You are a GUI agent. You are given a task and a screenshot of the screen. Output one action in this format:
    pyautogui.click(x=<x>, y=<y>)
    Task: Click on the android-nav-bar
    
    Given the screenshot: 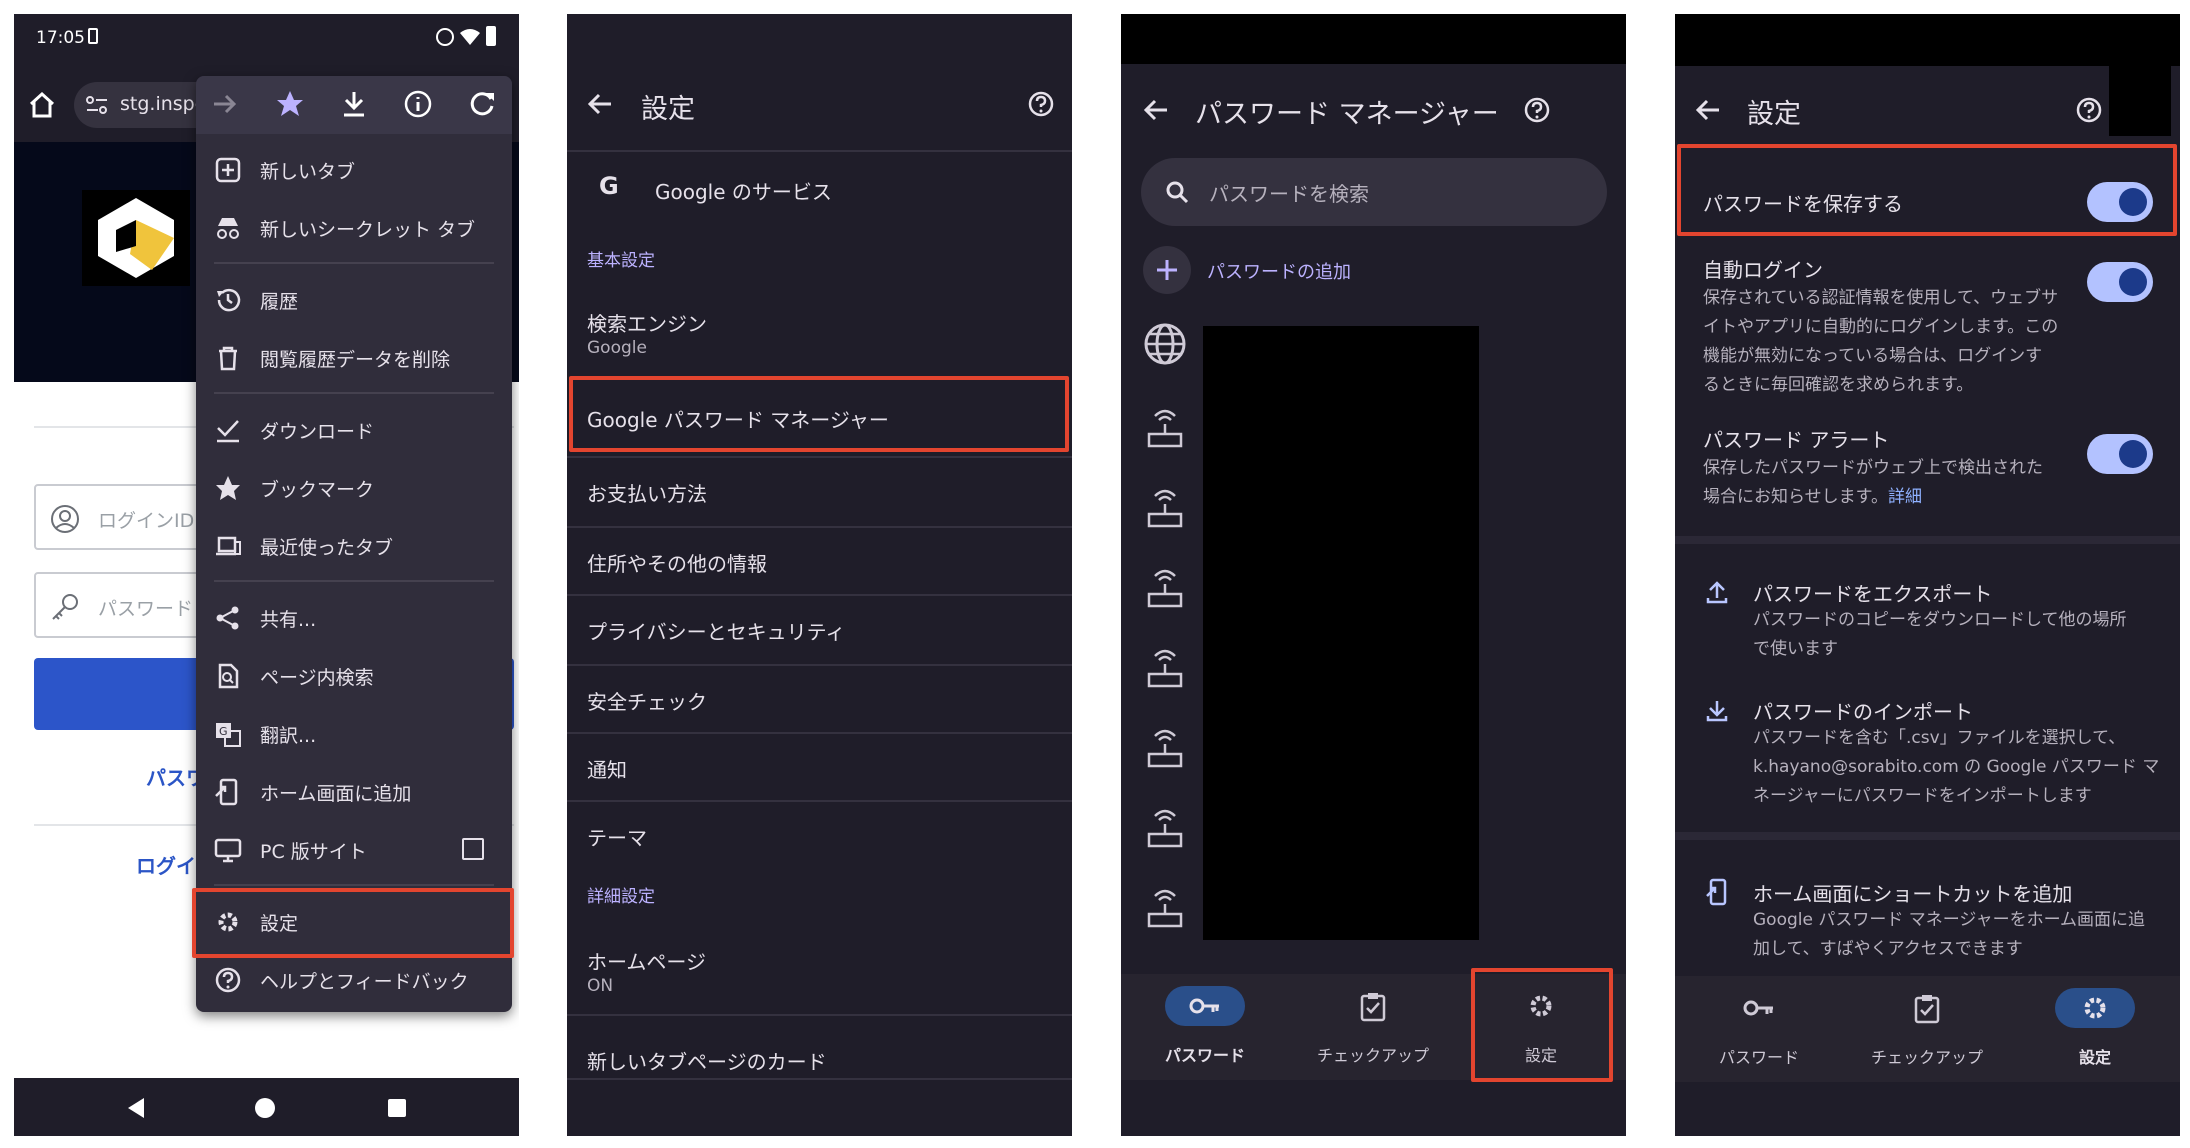 What is the action you would take?
    pyautogui.click(x=266, y=1107)
    